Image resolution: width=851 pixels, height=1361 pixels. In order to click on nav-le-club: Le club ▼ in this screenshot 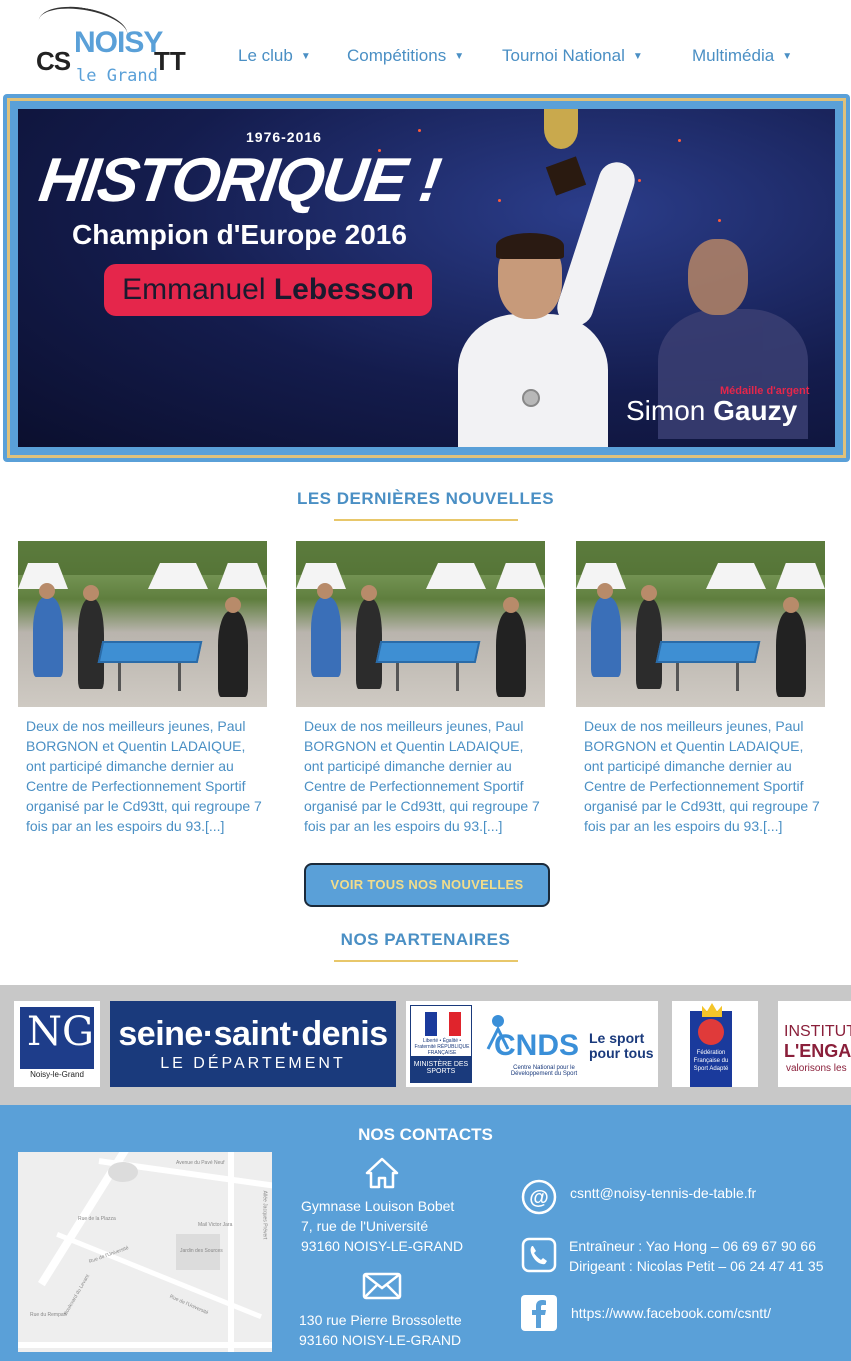, I will do `click(274, 56)`.